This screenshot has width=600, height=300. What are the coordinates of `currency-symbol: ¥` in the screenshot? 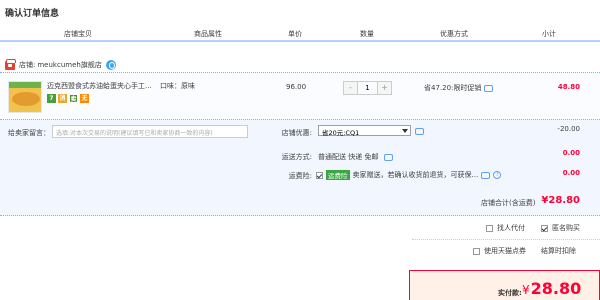 It's located at (526, 290).